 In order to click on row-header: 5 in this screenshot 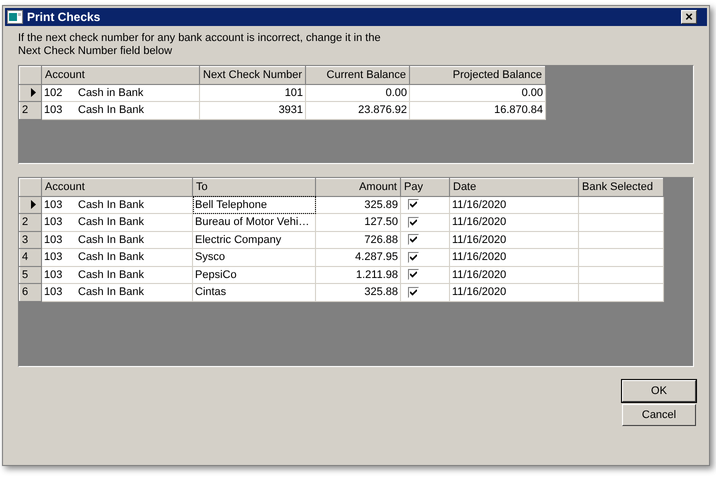, I will do `click(31, 275)`.